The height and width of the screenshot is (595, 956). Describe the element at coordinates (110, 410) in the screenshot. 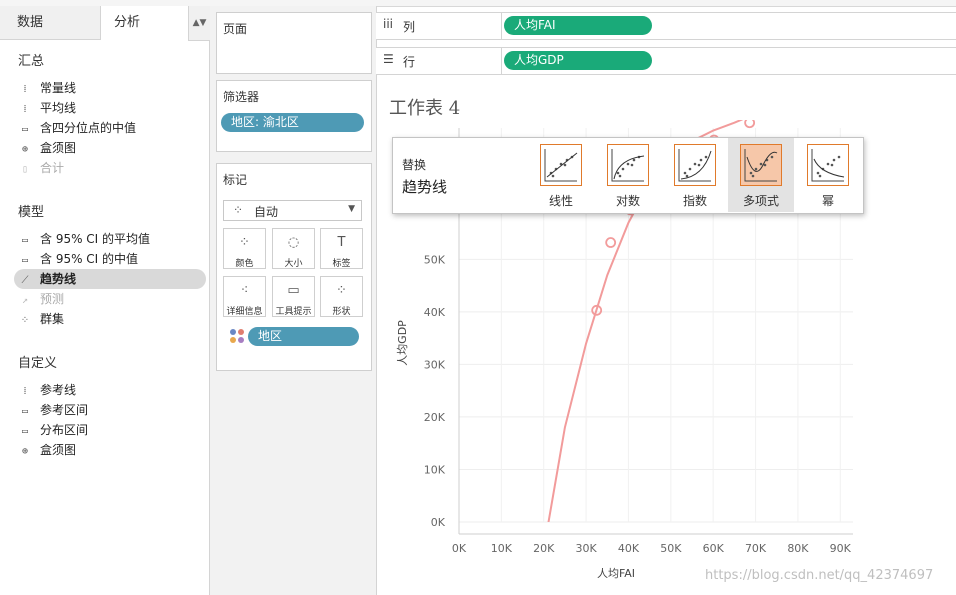

I see `analysis-item: ▭ 参考区间` at that location.